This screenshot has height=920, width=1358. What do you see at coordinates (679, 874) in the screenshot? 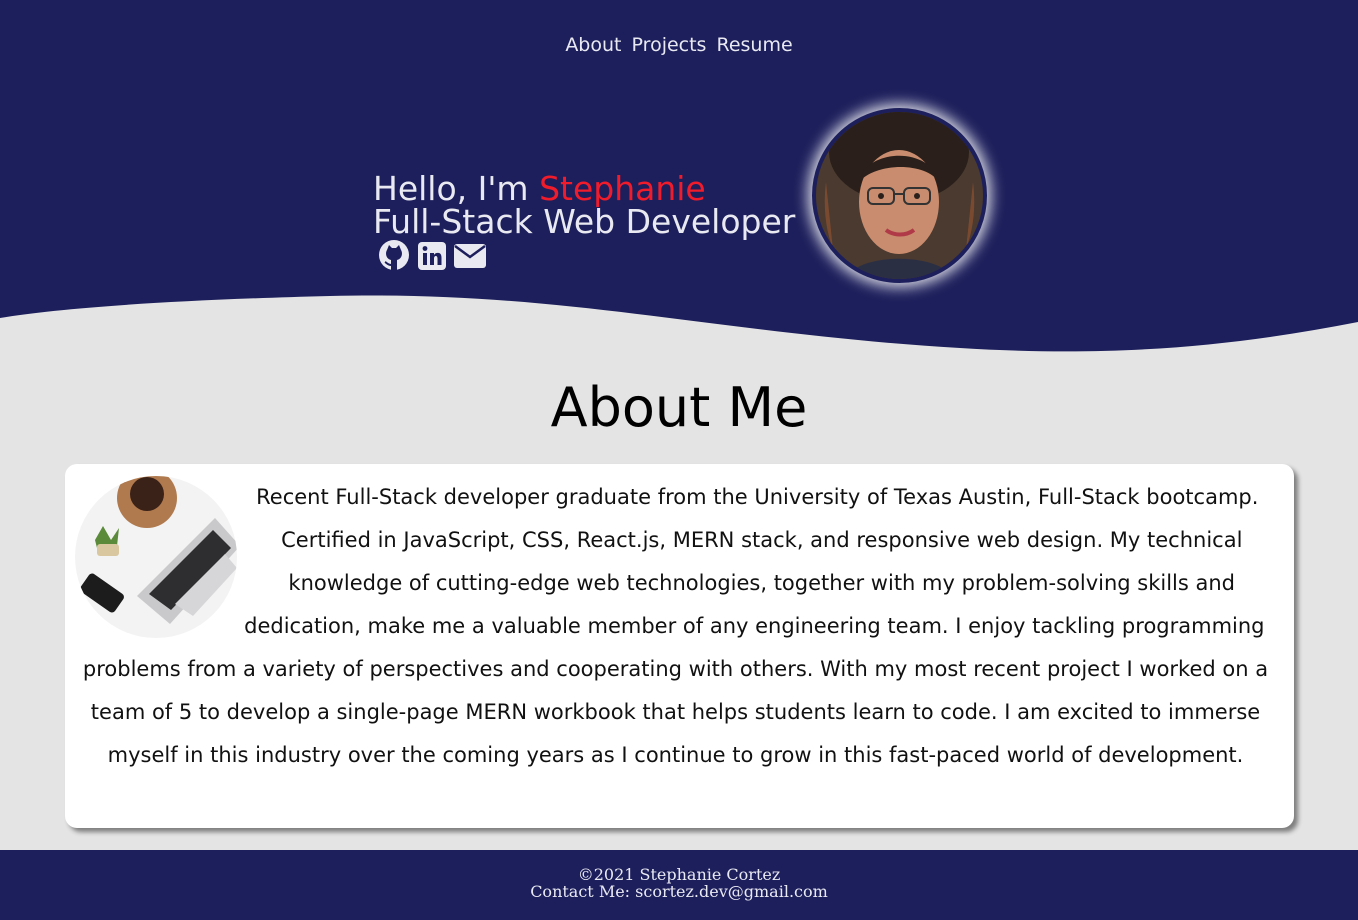
I see `footer-copyright: ©2021 Stephanie Cortez` at bounding box center [679, 874].